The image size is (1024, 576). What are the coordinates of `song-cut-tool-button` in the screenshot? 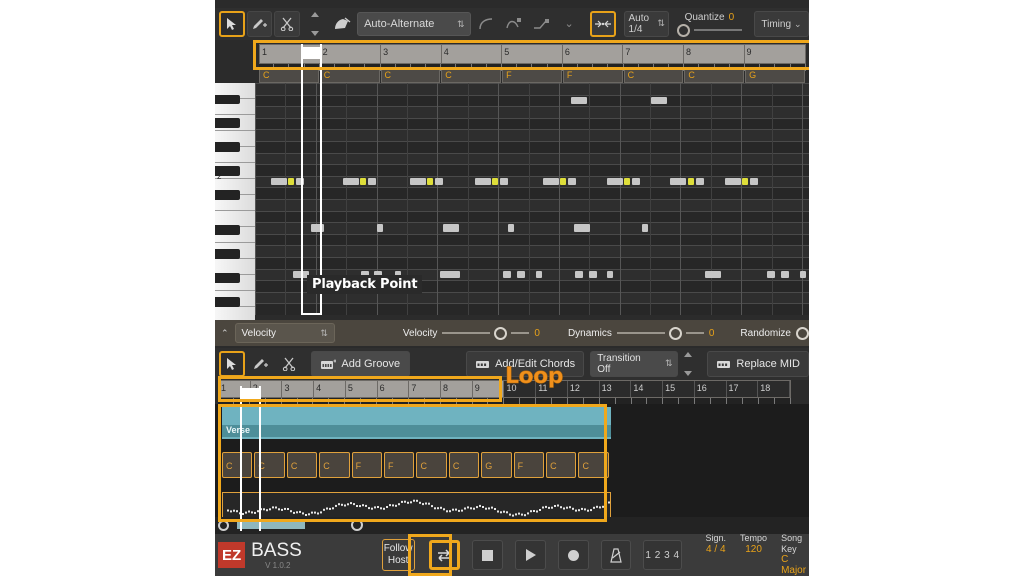 It's located at (290, 364).